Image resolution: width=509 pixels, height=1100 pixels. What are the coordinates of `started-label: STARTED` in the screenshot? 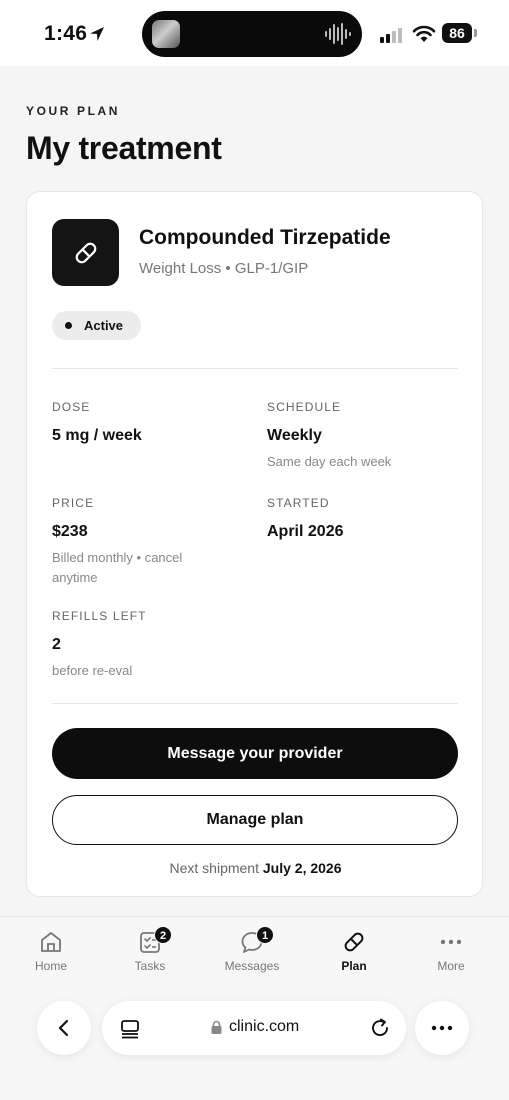 It's located at (298, 503).